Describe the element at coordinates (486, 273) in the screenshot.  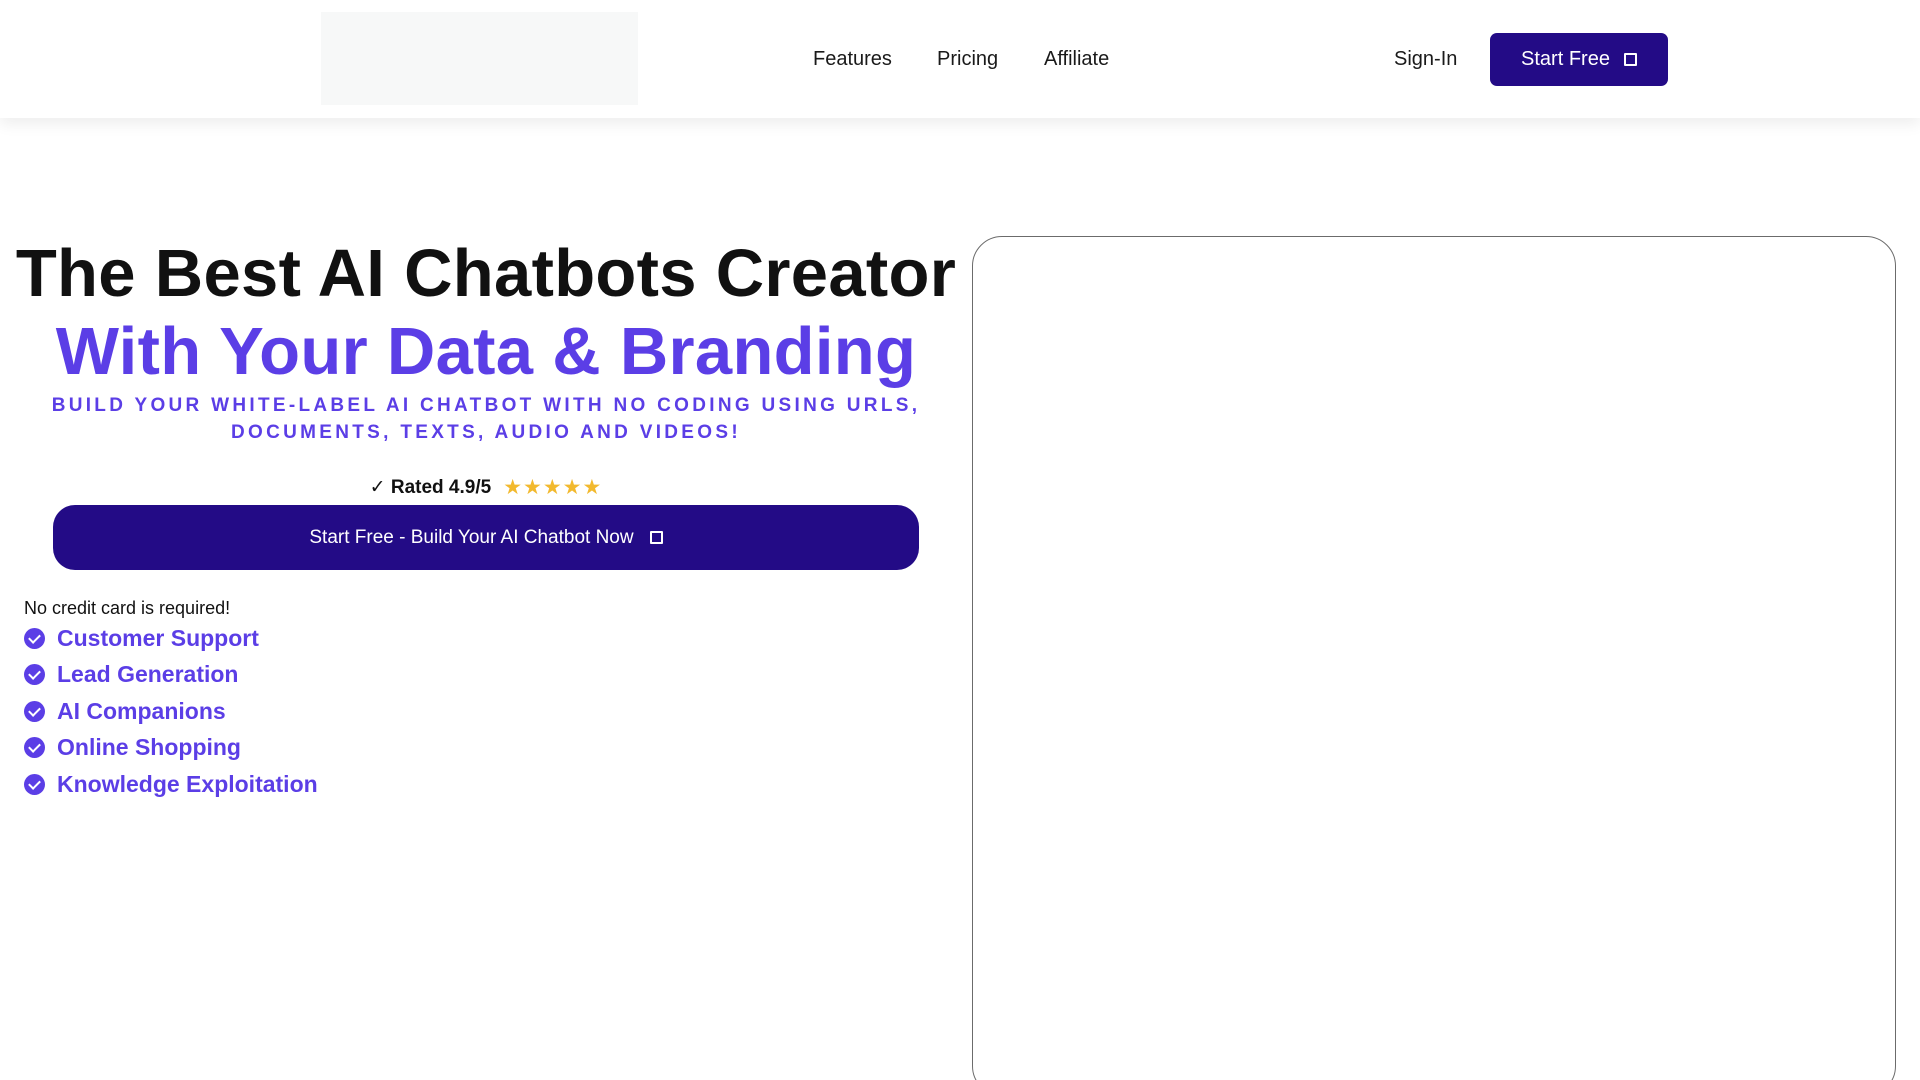
I see `hero-title: The Best AI Chatbots Creator` at that location.